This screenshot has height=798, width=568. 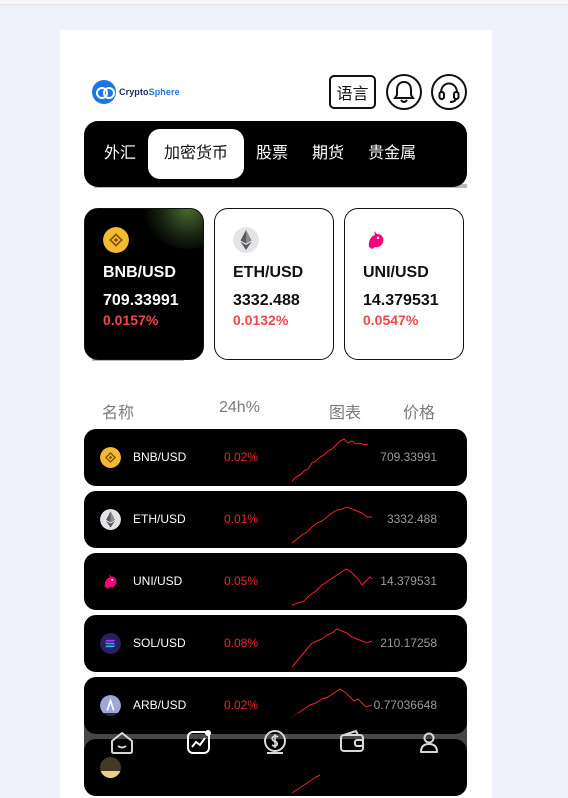 I want to click on brand-logo: CryptoSphere, so click(x=136, y=92).